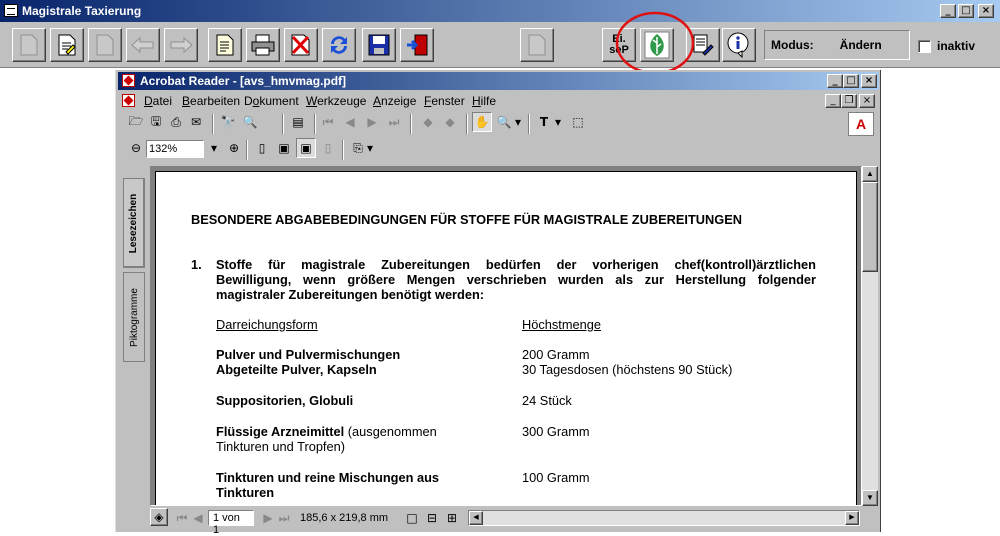 Image resolution: width=1000 pixels, height=536 pixels. I want to click on find-icon: 🔭, so click(228, 122).